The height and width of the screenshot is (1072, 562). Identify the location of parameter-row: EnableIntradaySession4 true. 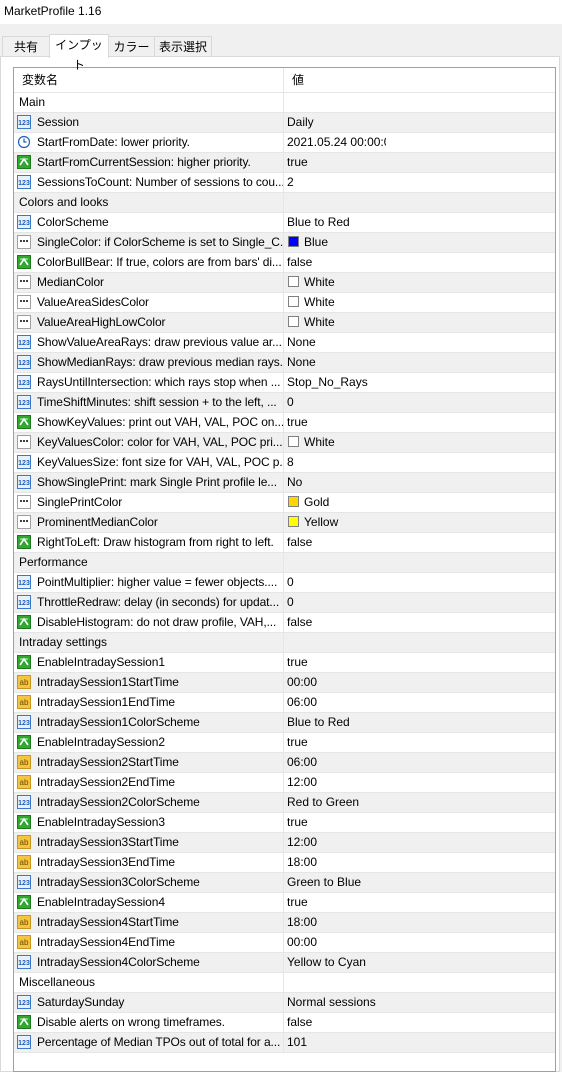
(284, 903).